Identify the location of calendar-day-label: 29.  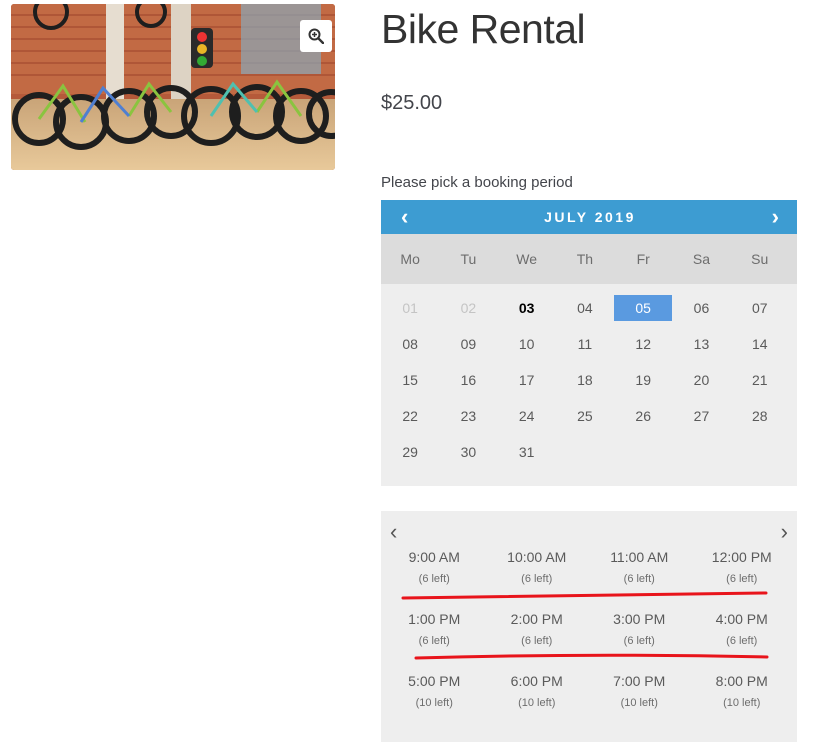
(410, 452).